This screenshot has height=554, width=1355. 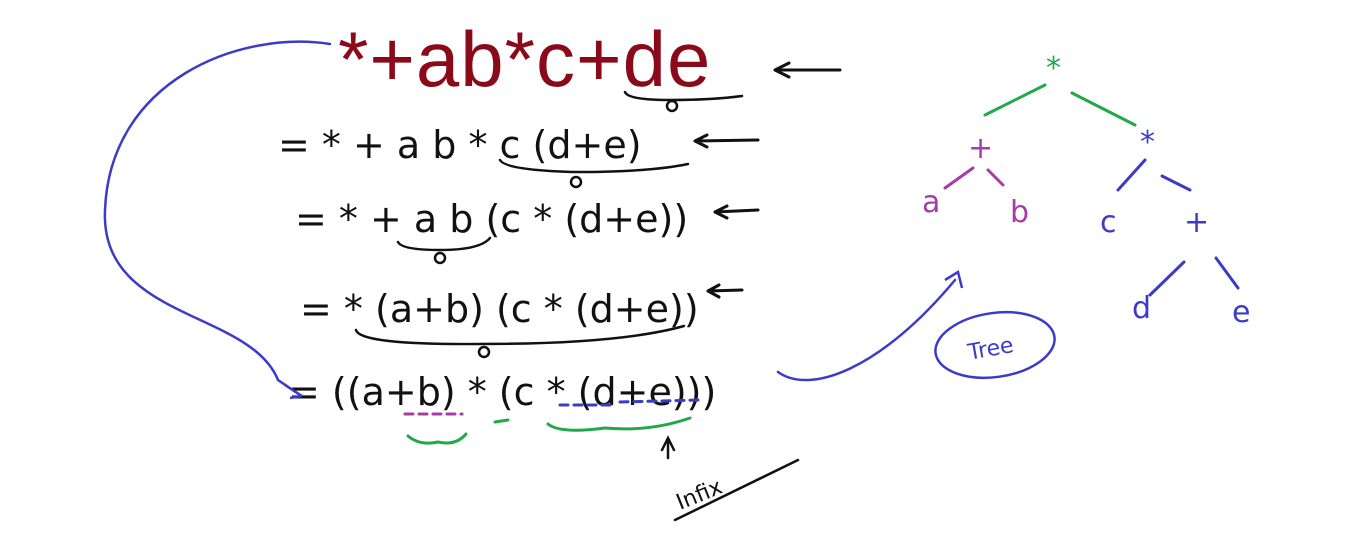 I want to click on tree-node-rrl: d, so click(x=1141, y=308).